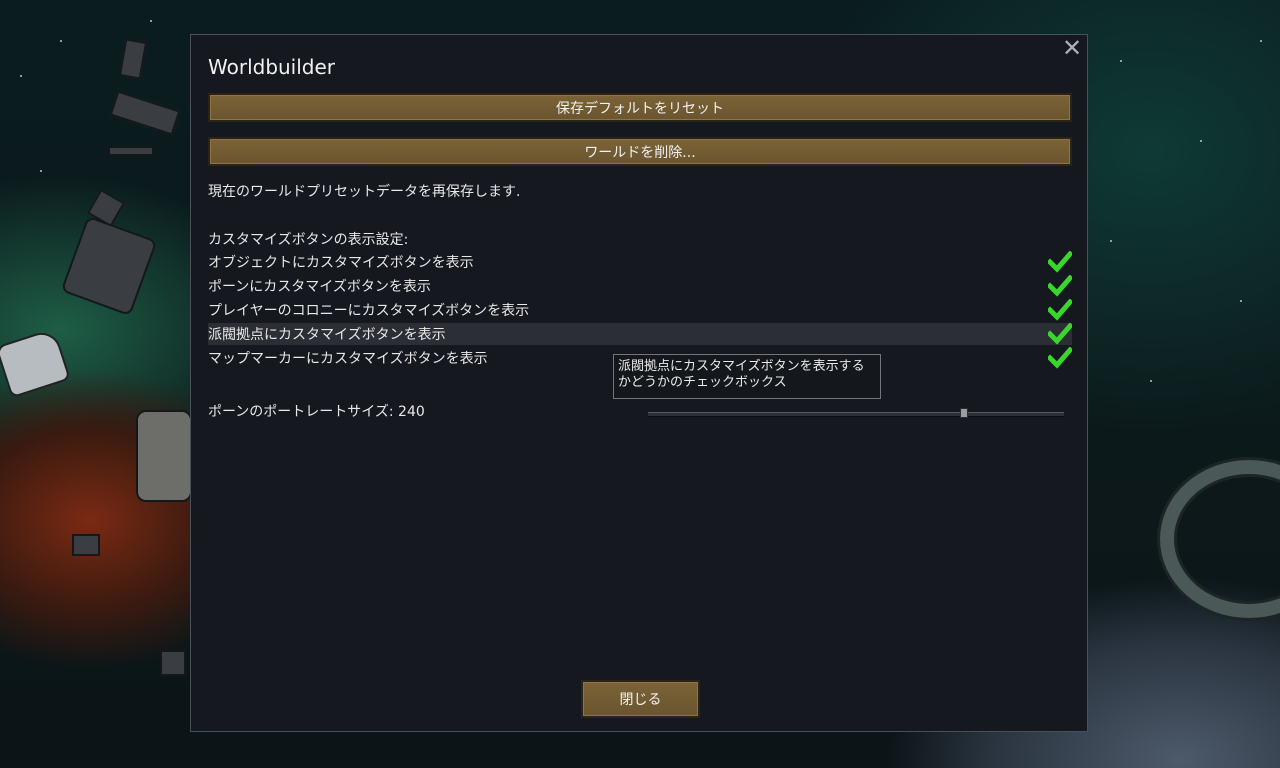 Image resolution: width=1280 pixels, height=768 pixels. What do you see at coordinates (364, 192) in the screenshot?
I see `resave-description: 現在のワールドプリセットデータを再保存します.` at bounding box center [364, 192].